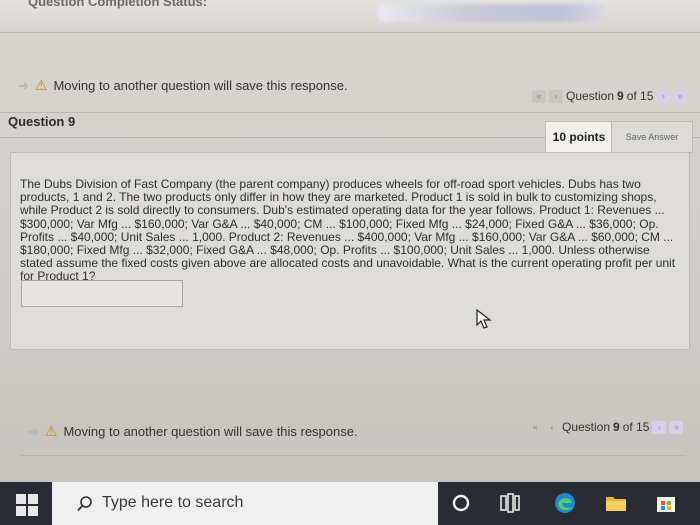  What do you see at coordinates (636, 427) in the screenshot?
I see `bottom-question-of: of 15` at bounding box center [636, 427].